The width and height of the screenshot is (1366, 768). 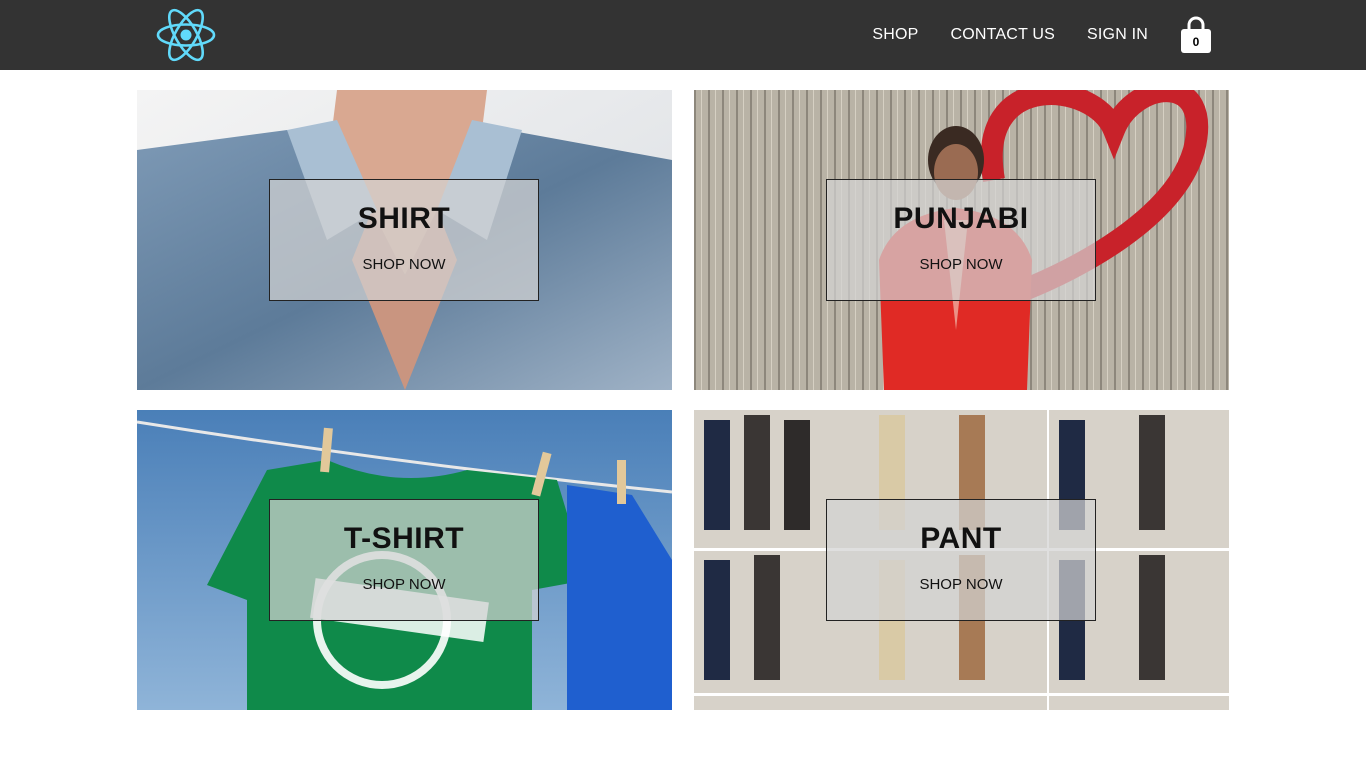 I want to click on category-label-box: PUNJABI SHOP NOW, so click(x=961, y=240).